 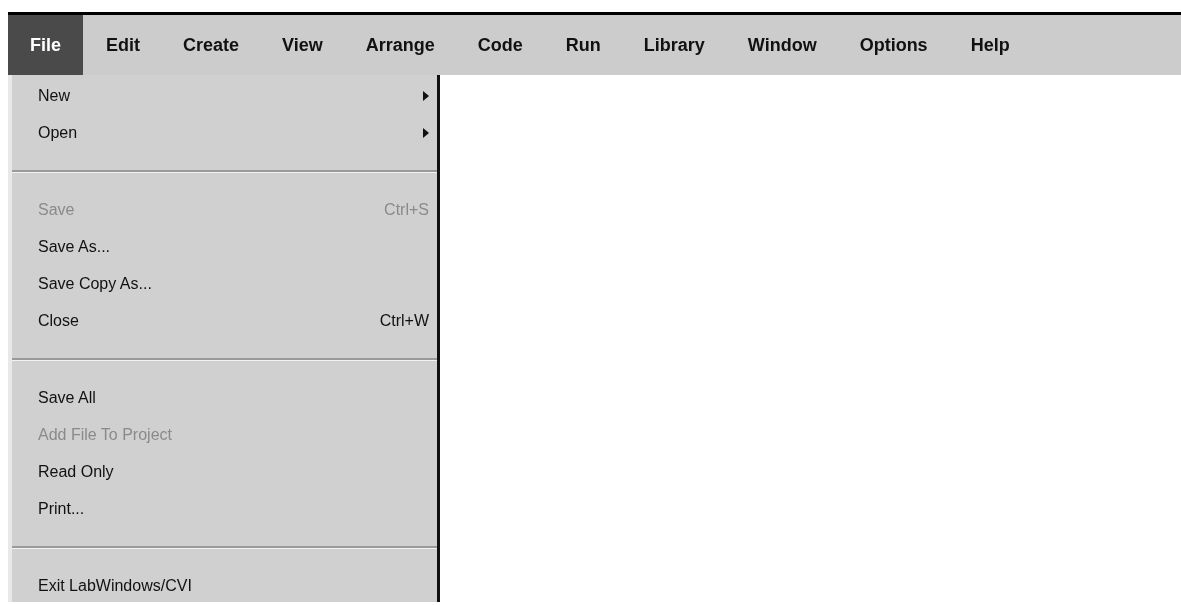 What do you see at coordinates (57, 209) in the screenshot?
I see `entry-label: Save` at bounding box center [57, 209].